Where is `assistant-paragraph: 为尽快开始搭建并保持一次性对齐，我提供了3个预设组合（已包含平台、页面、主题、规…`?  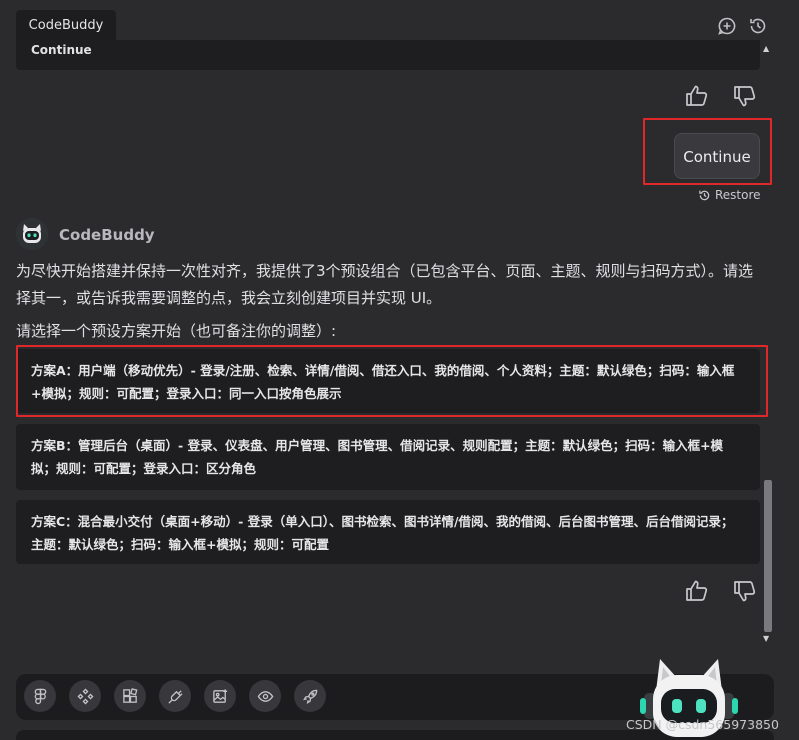 assistant-paragraph: 为尽快开始搭建并保持一次性对齐，我提供了3个预设组合（已包含平台、页面、主题、规… is located at coordinates (385, 284).